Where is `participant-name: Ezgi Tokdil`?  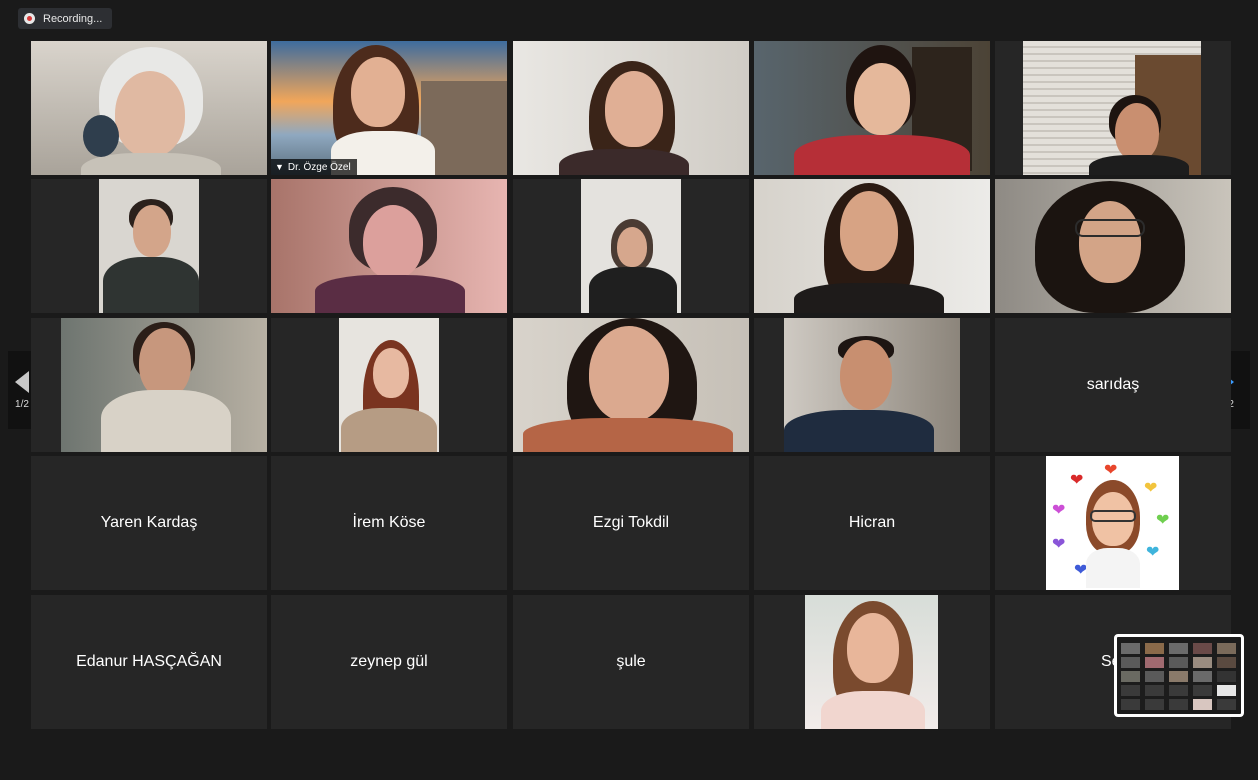 participant-name: Ezgi Tokdil is located at coordinates (631, 522).